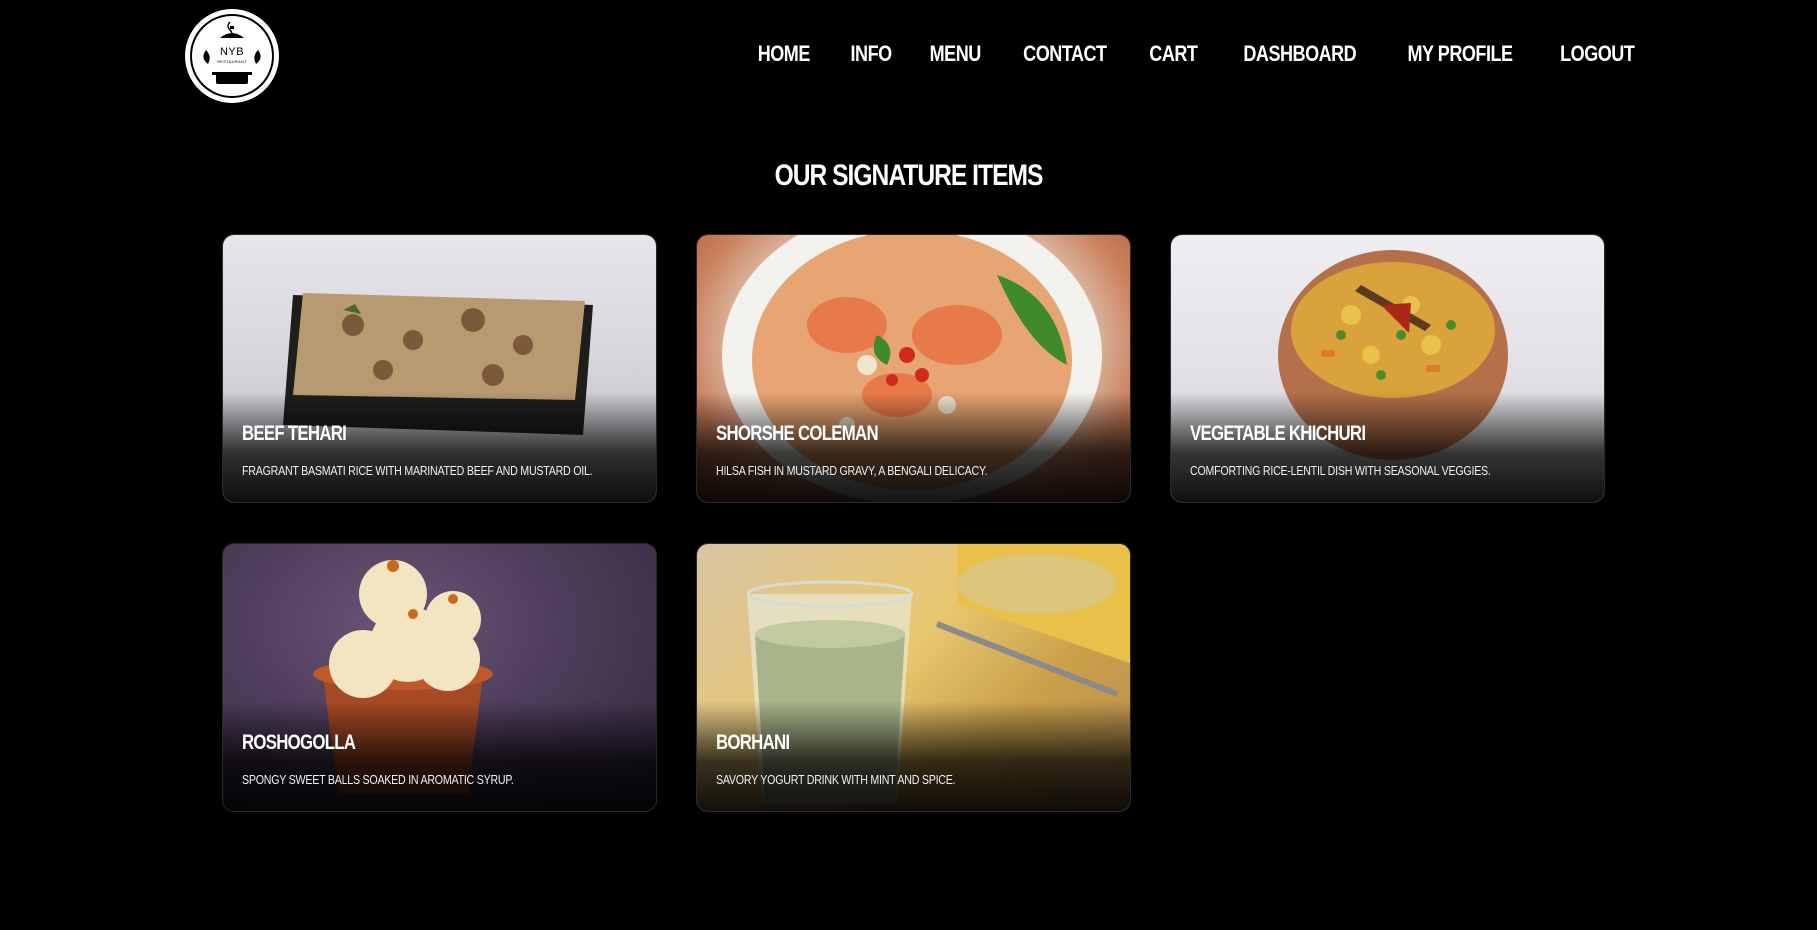  I want to click on nav-logout: LOGOUT, so click(1598, 54).